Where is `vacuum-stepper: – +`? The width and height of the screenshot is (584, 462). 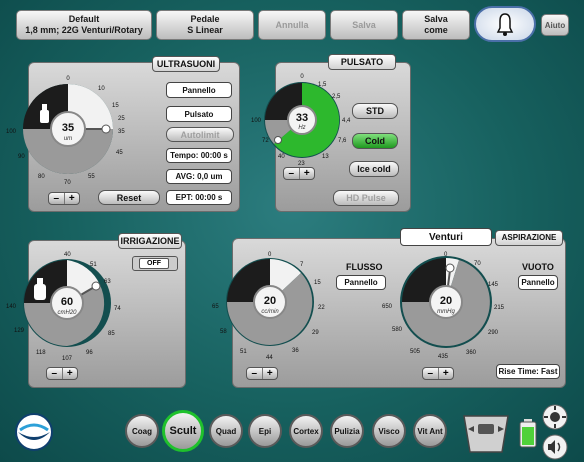 vacuum-stepper: – + is located at coordinates (438, 373).